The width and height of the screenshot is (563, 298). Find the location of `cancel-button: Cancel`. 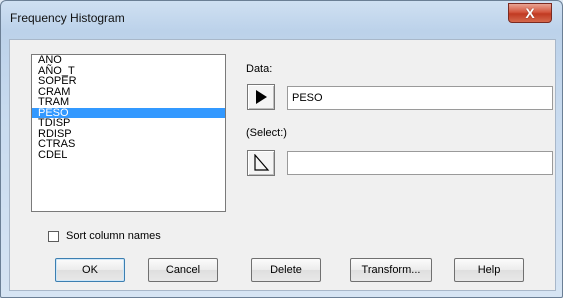

cancel-button: Cancel is located at coordinates (183, 270).